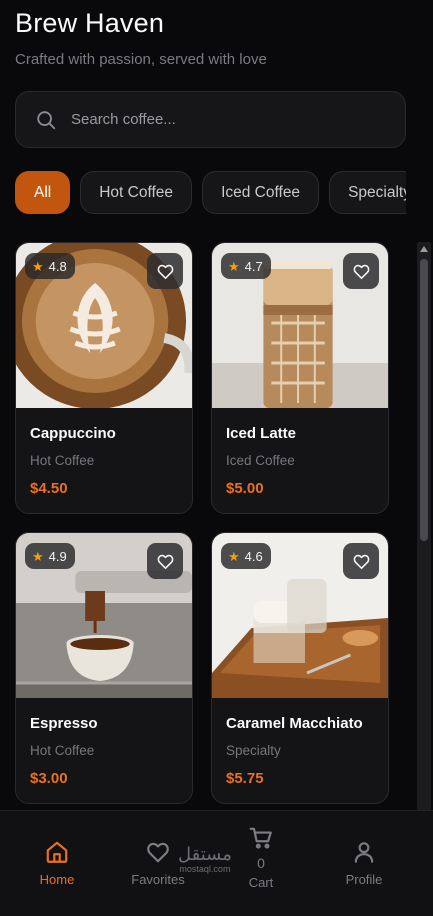 The height and width of the screenshot is (916, 433). Describe the element at coordinates (141, 59) in the screenshot. I see `app-subtitle: Crafted with passion, served with love` at that location.